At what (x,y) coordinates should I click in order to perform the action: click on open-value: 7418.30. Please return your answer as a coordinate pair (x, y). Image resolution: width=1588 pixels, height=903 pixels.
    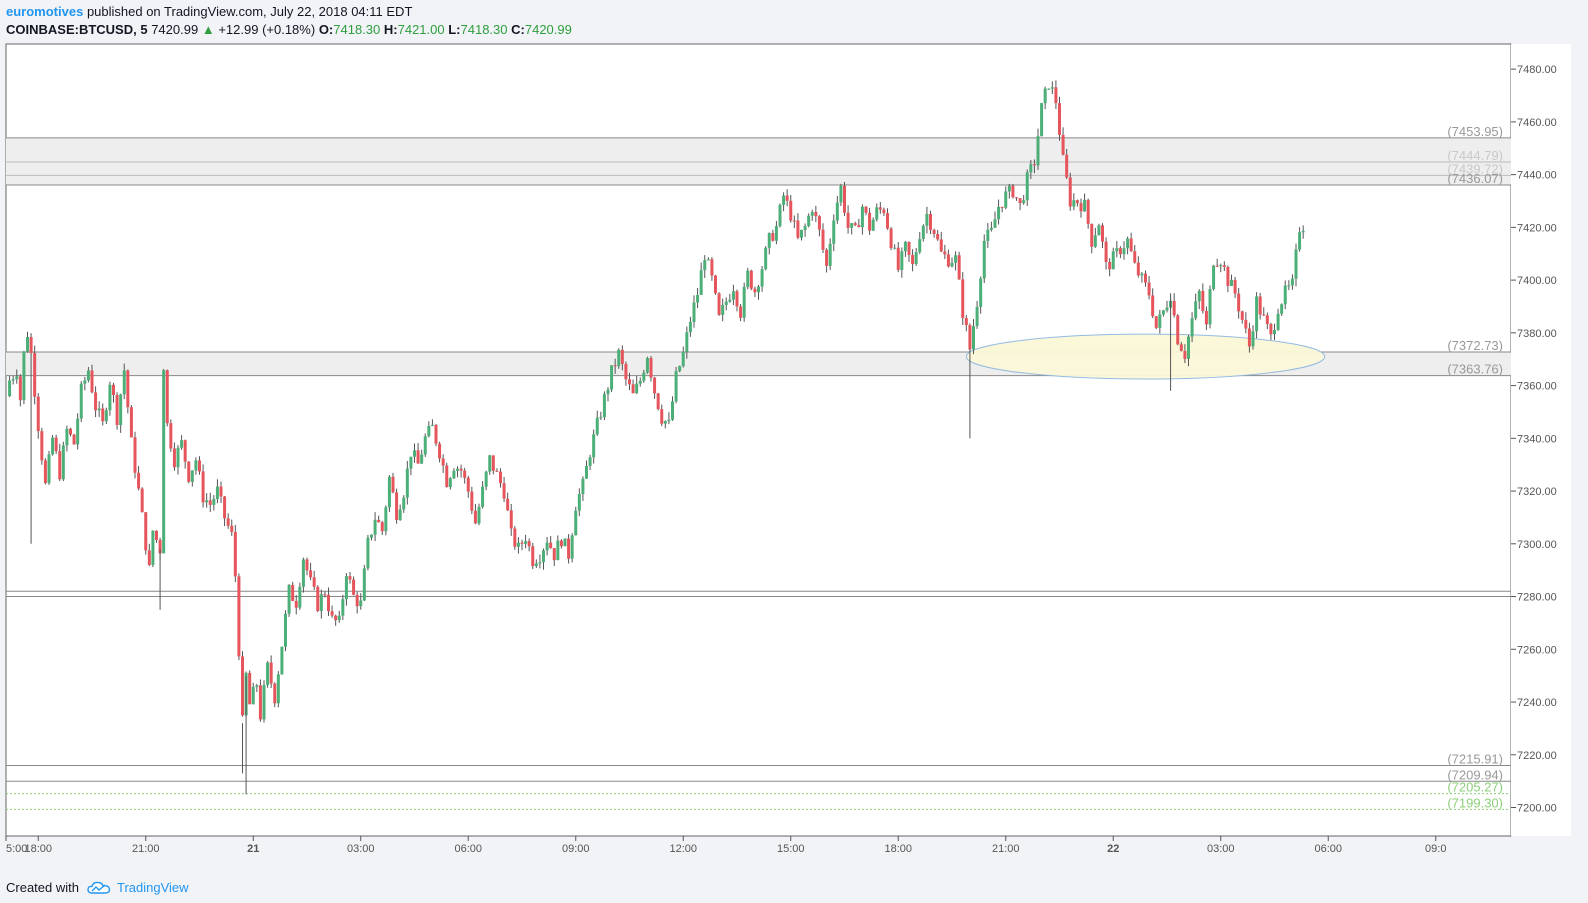
    Looking at the image, I should click on (357, 29).